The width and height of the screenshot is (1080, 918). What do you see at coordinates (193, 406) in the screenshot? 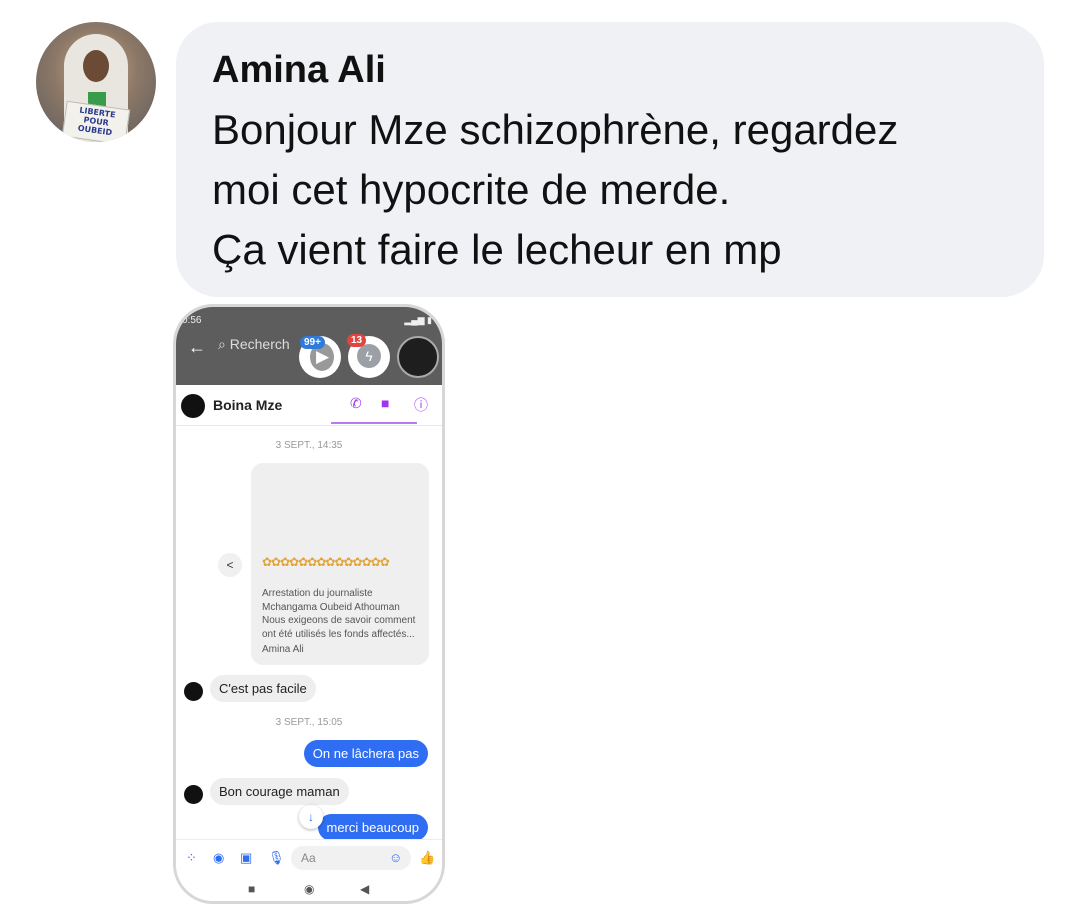
I see `contact-avatar` at bounding box center [193, 406].